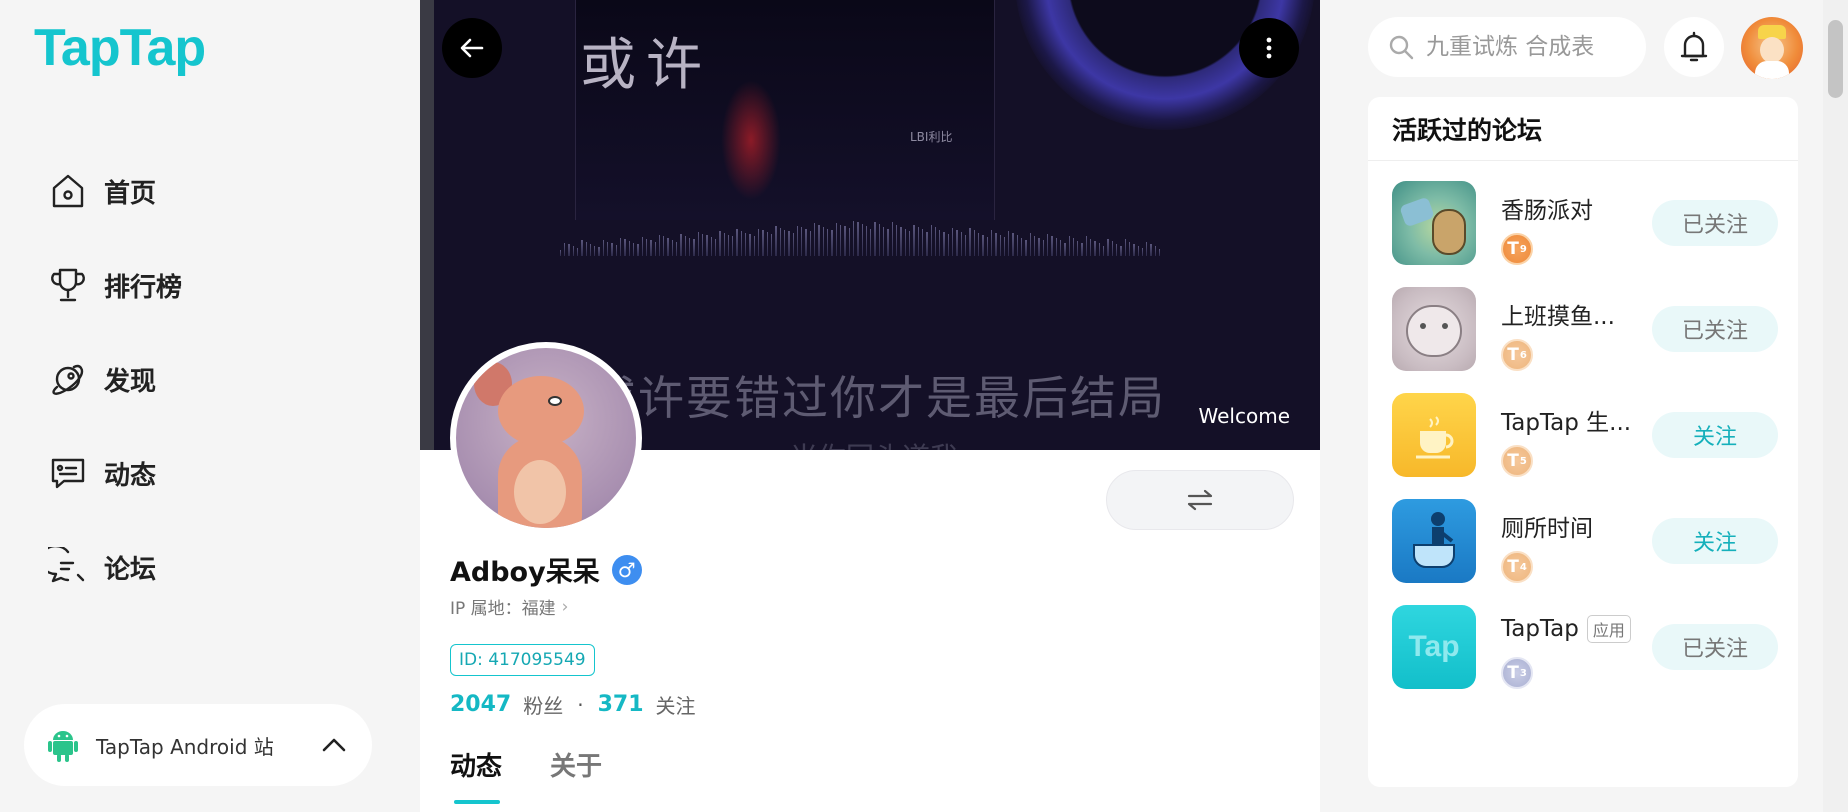 This screenshot has width=1848, height=812. What do you see at coordinates (1835, 59) in the screenshot?
I see `scrollbar-thumb` at bounding box center [1835, 59].